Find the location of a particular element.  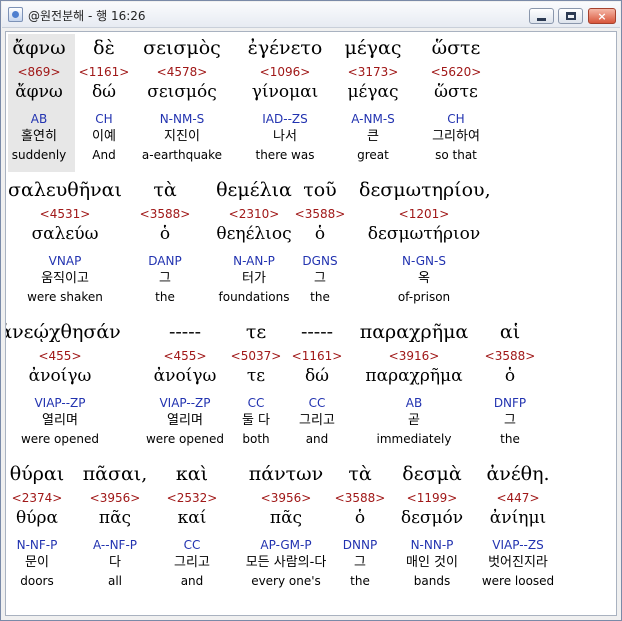

minimize-button is located at coordinates (541, 16).